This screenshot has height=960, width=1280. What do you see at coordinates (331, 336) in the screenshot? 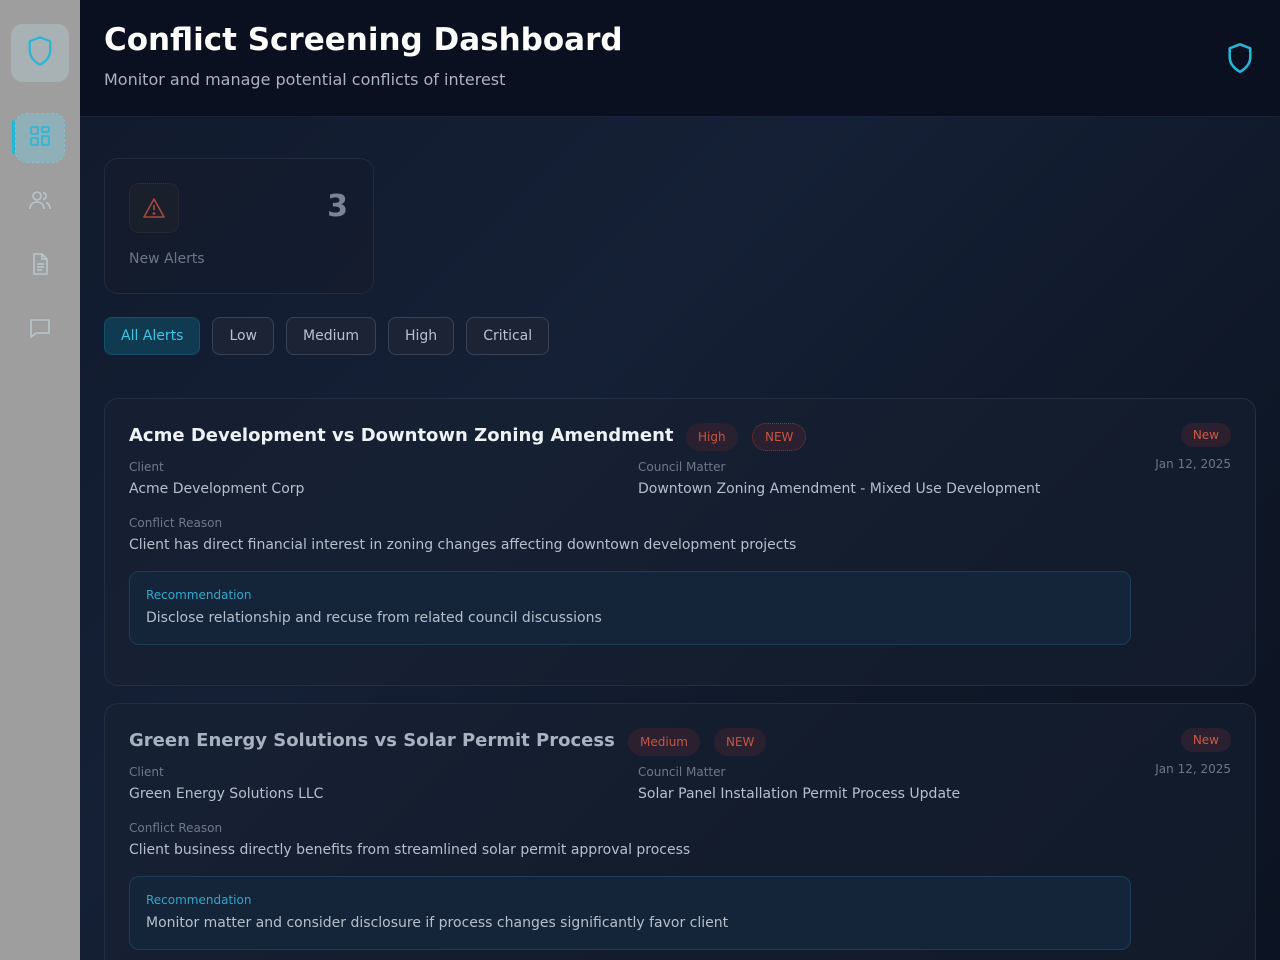
I see `filter-medium: Medium` at bounding box center [331, 336].